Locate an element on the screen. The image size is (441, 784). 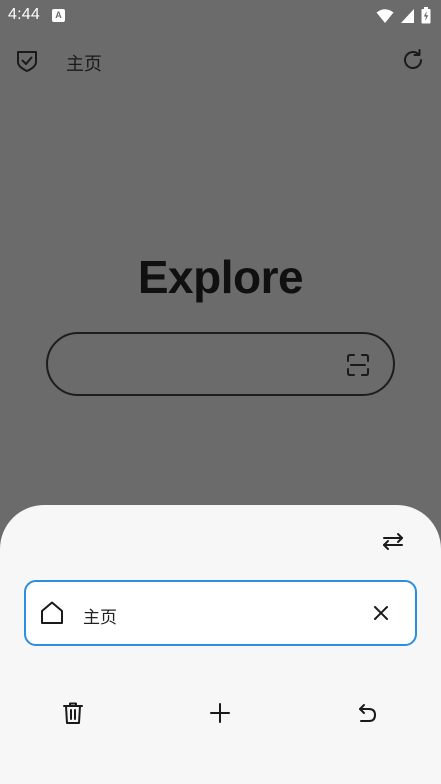
status-time: 4:44 is located at coordinates (24, 14).